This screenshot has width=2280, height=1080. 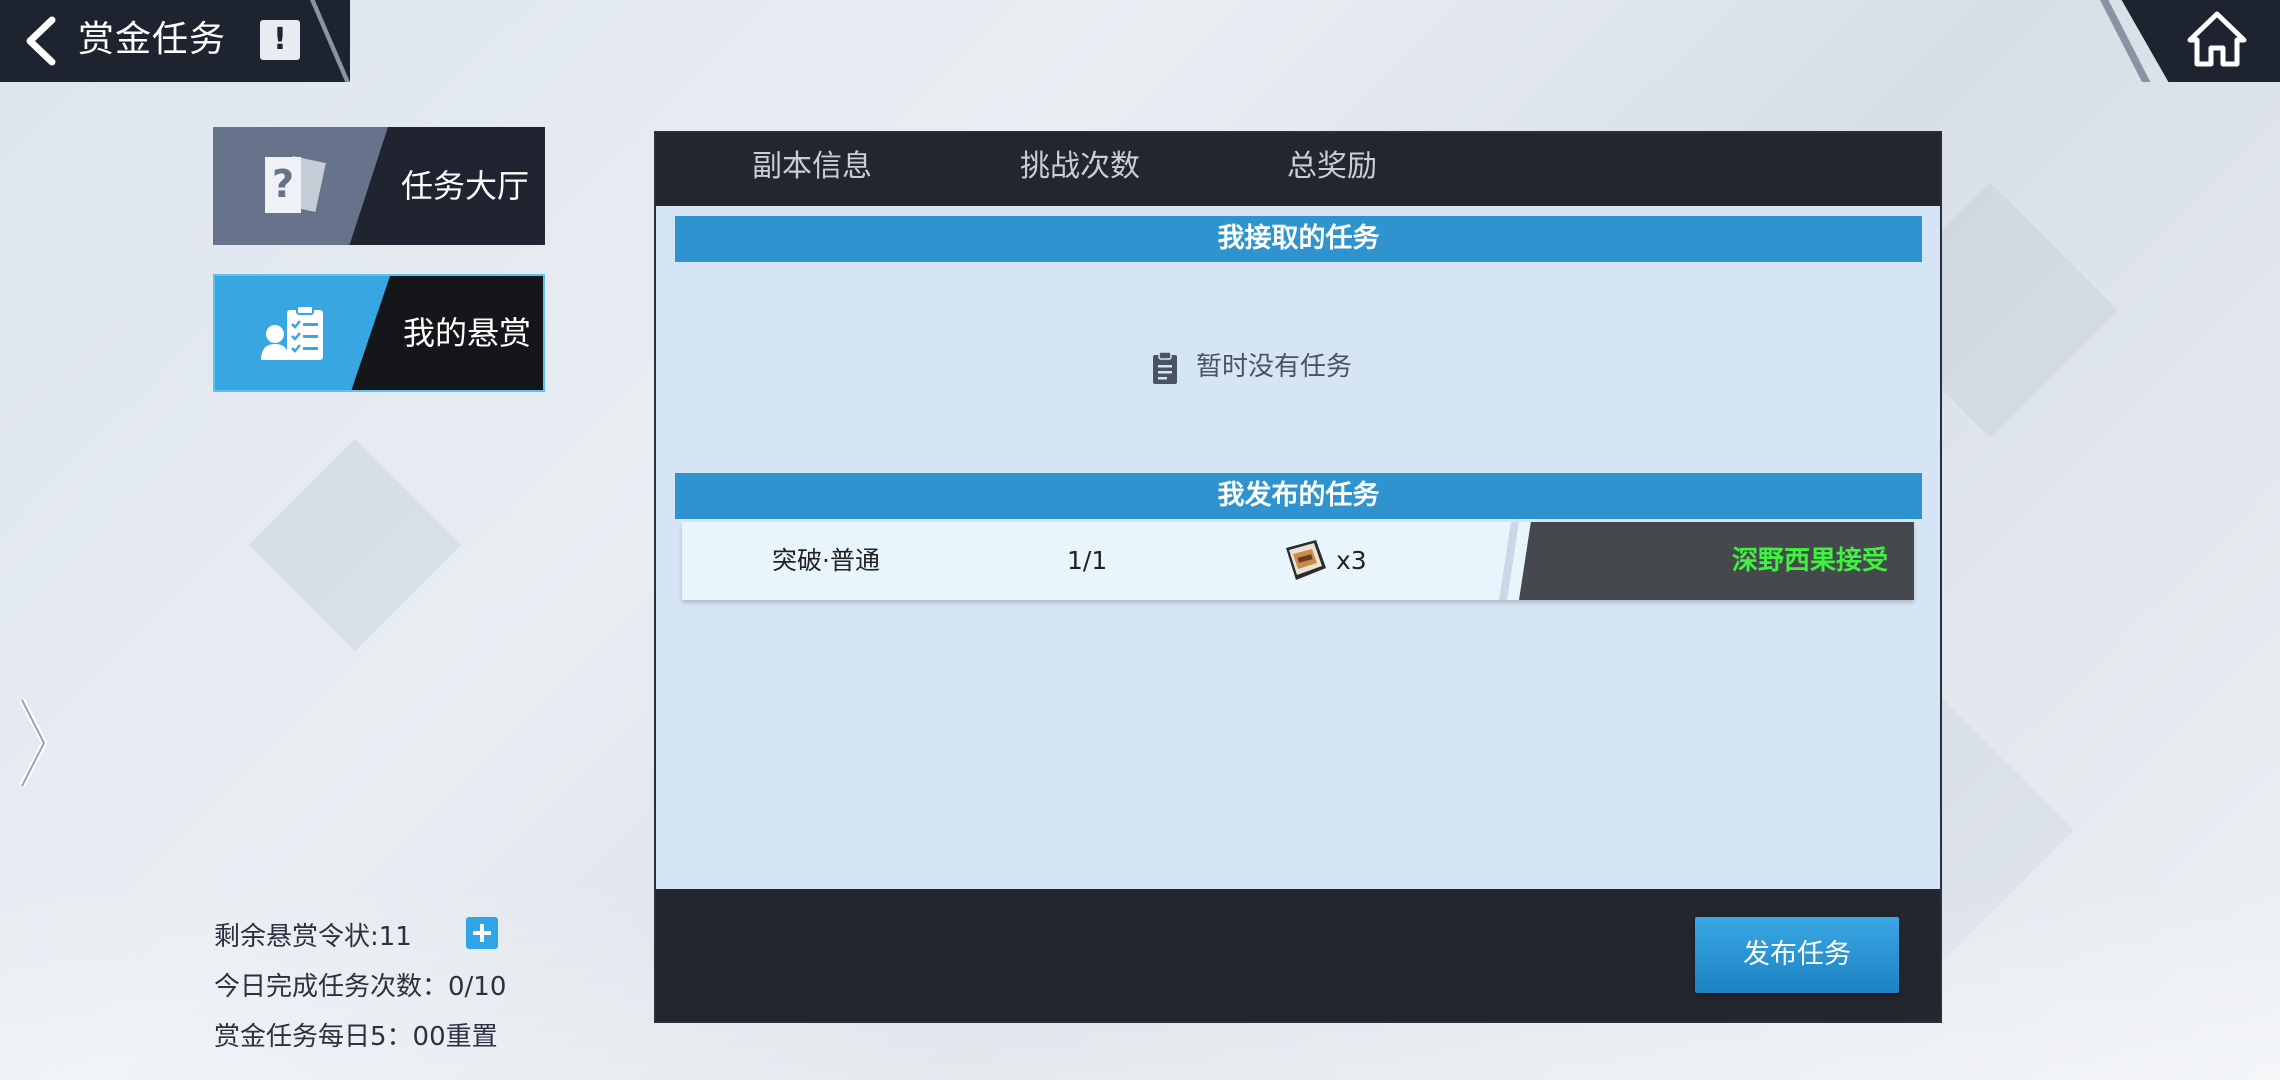 What do you see at coordinates (379, 186) in the screenshot?
I see `sidebar-item-task-hall: ? 任务大厅` at bounding box center [379, 186].